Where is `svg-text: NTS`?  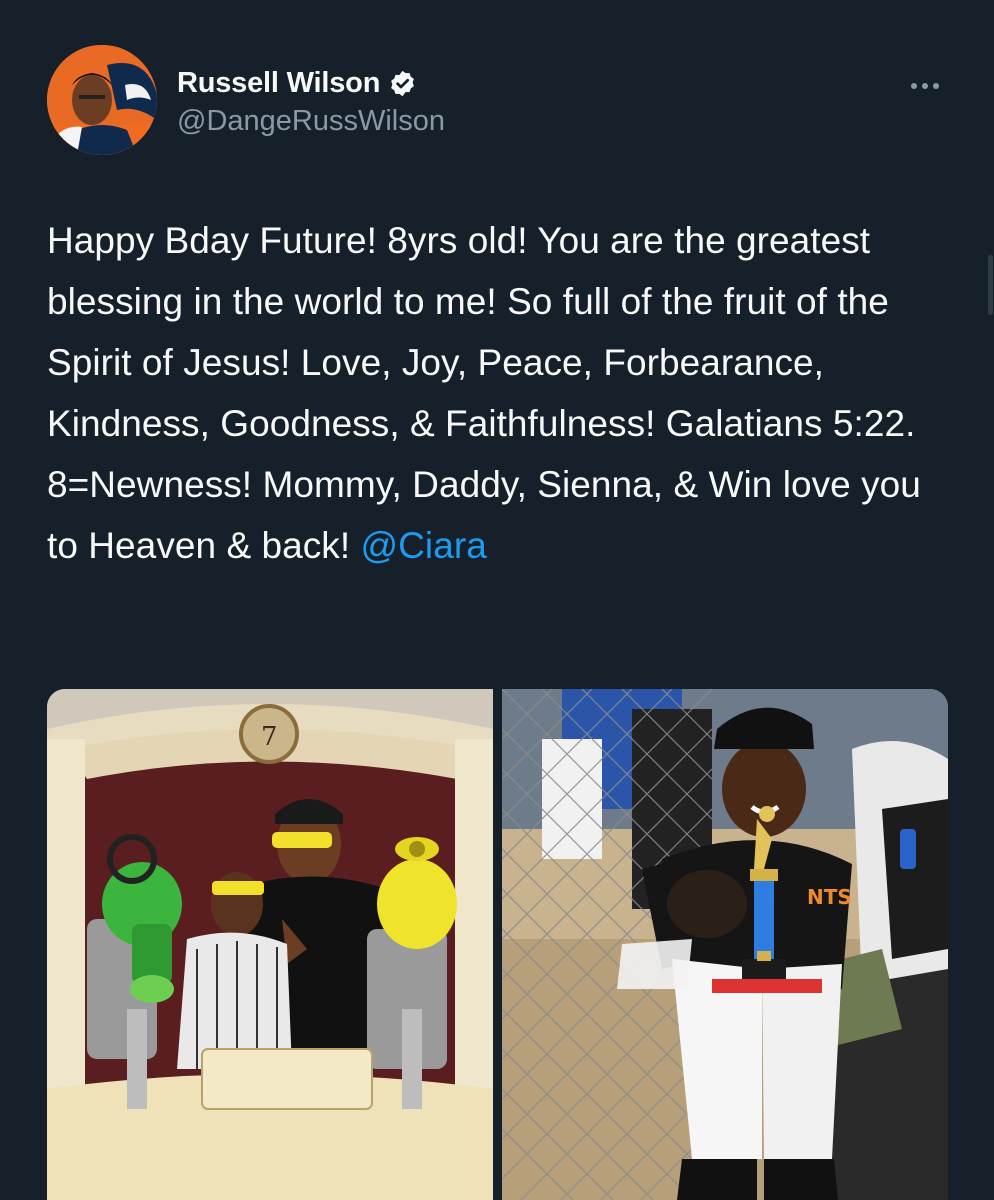
svg-text: NTS is located at coordinates (829, 897).